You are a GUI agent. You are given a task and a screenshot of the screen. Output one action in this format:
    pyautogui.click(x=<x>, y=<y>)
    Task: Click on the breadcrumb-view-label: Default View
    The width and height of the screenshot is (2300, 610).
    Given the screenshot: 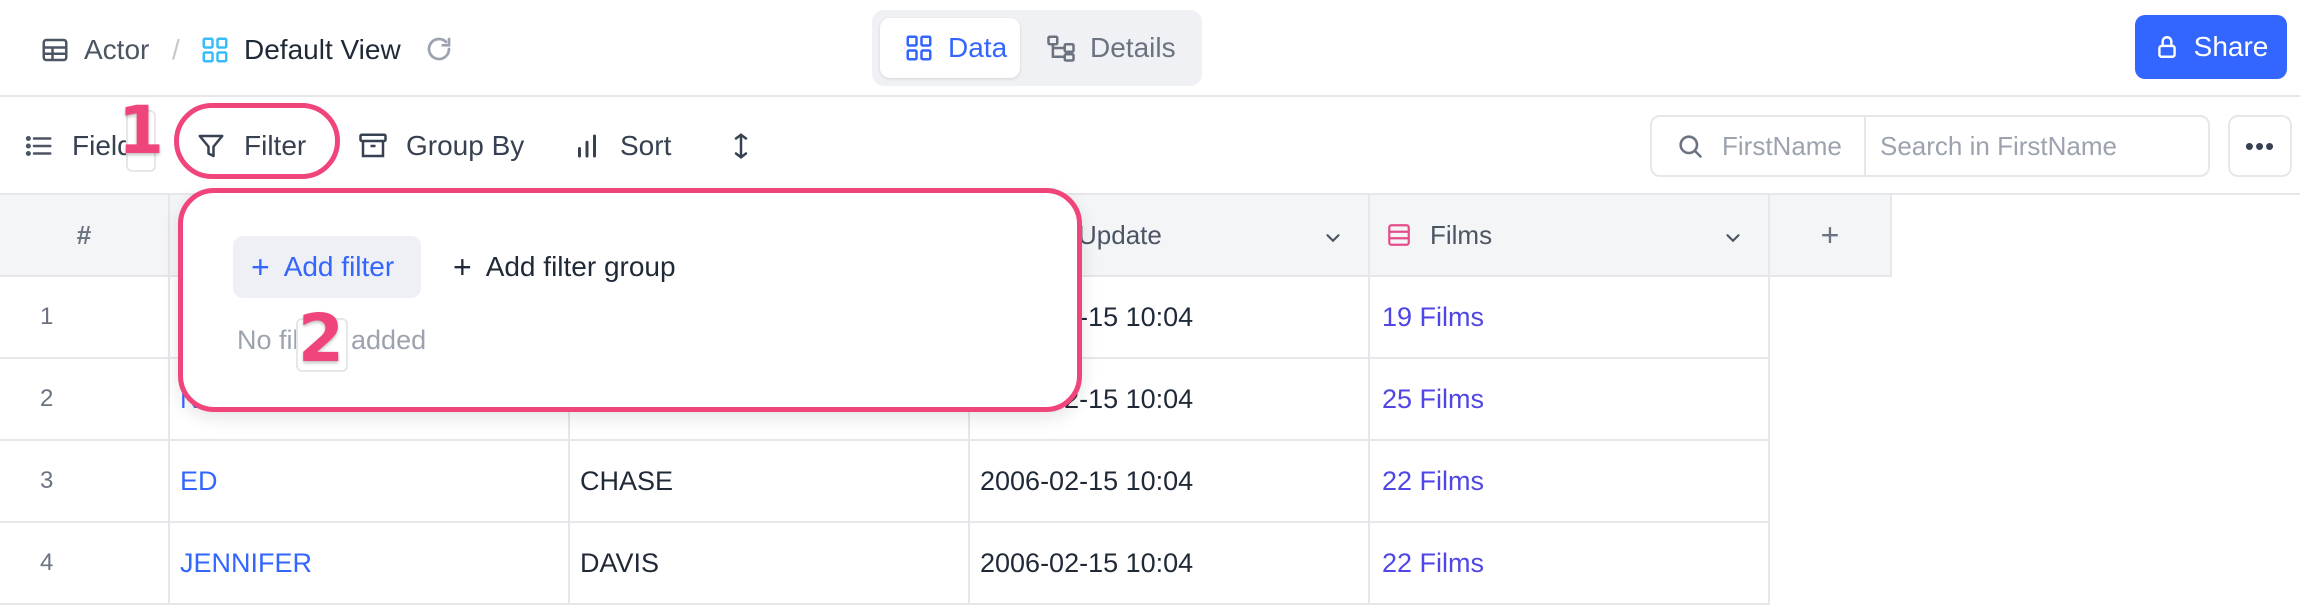 What is the action you would take?
    pyautogui.click(x=322, y=49)
    